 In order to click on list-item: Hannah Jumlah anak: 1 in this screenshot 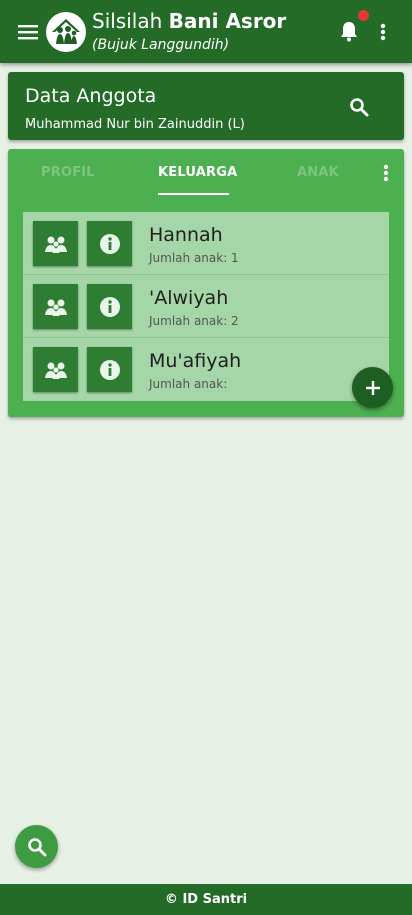, I will do `click(206, 243)`.